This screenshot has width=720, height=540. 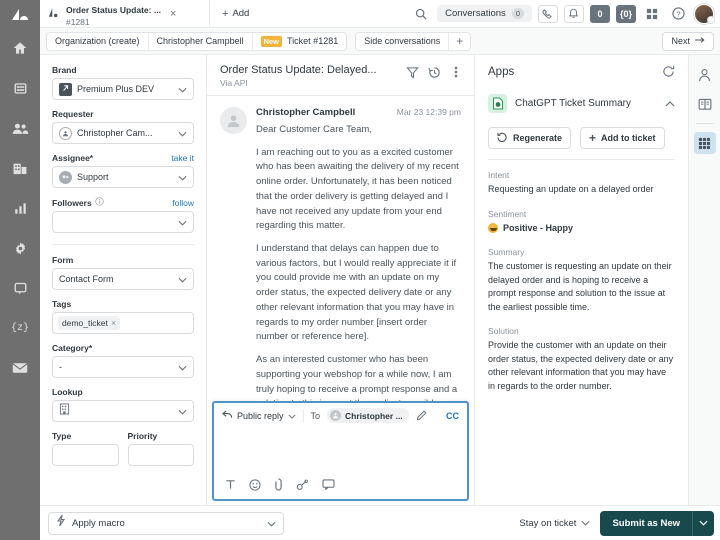 What do you see at coordinates (302, 485) in the screenshot?
I see `link-icon` at bounding box center [302, 485].